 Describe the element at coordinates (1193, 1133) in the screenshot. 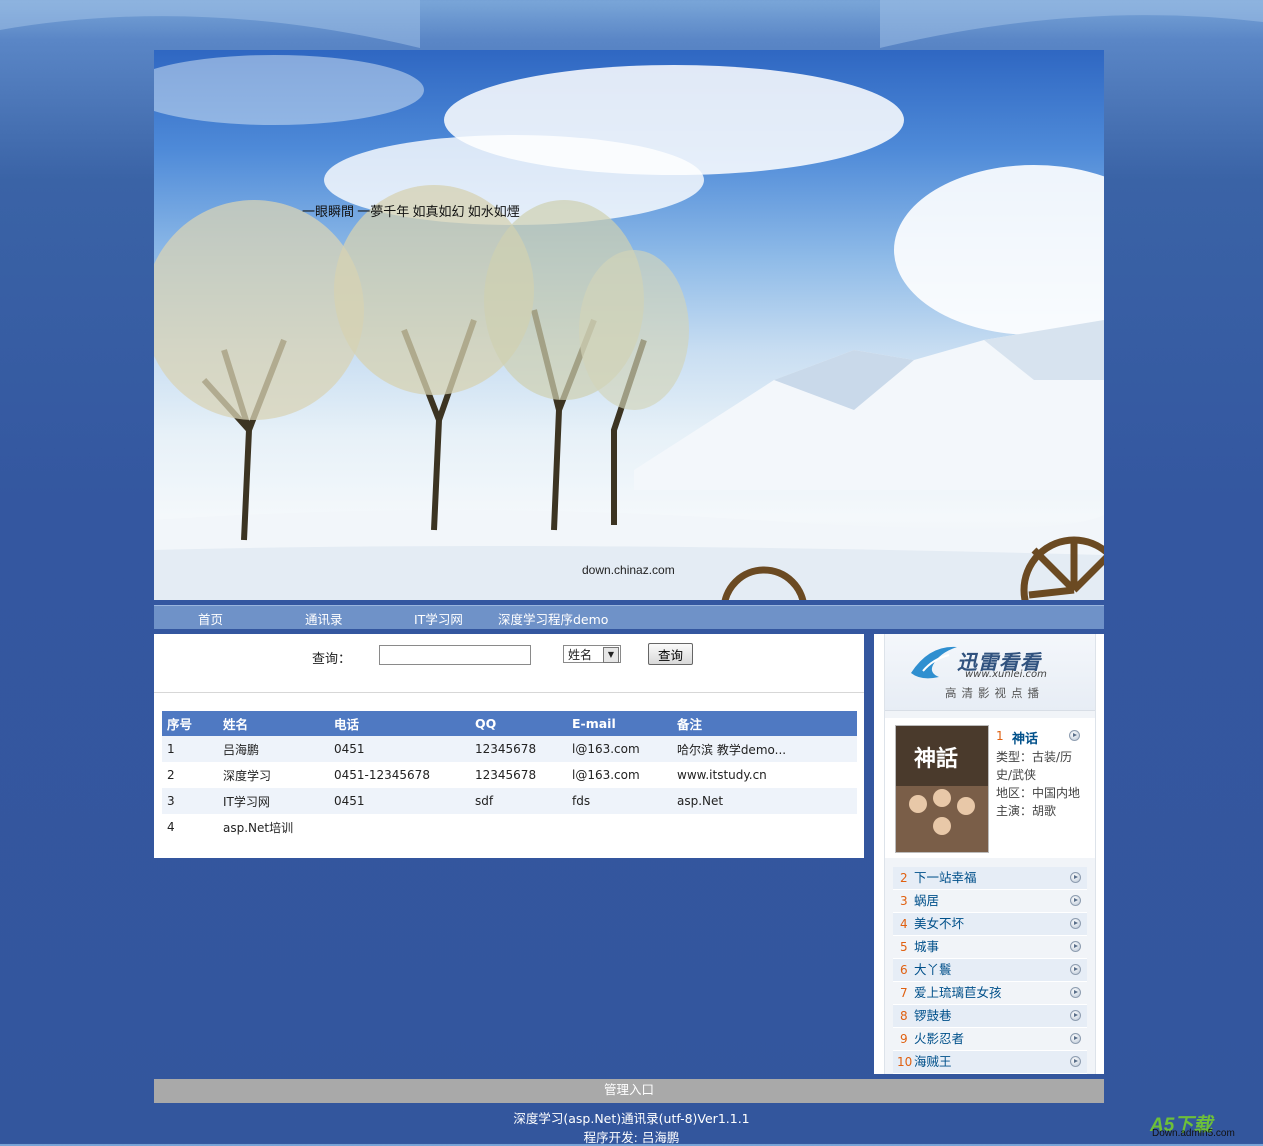

I see `watermark-url: Down.admin5.com` at that location.